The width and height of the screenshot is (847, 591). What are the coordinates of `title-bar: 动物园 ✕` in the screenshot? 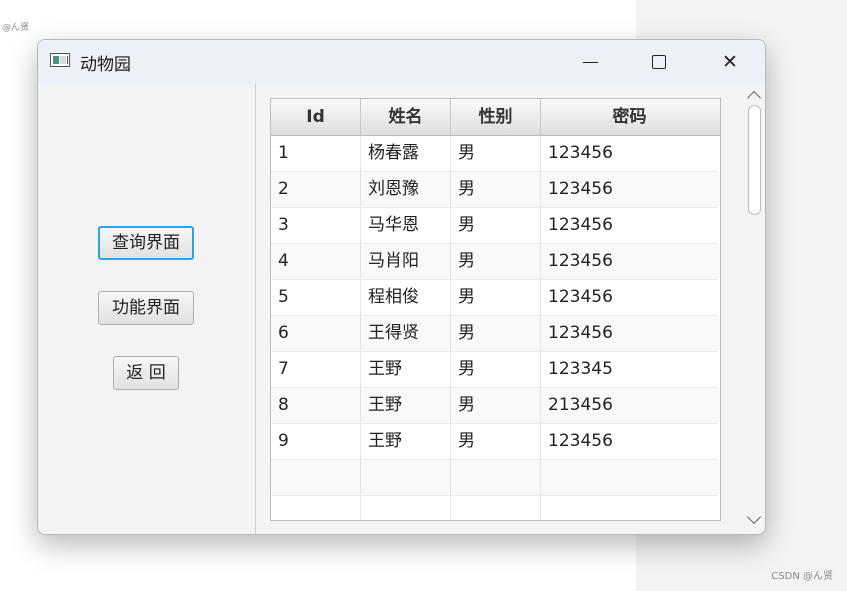 It's located at (401, 62).